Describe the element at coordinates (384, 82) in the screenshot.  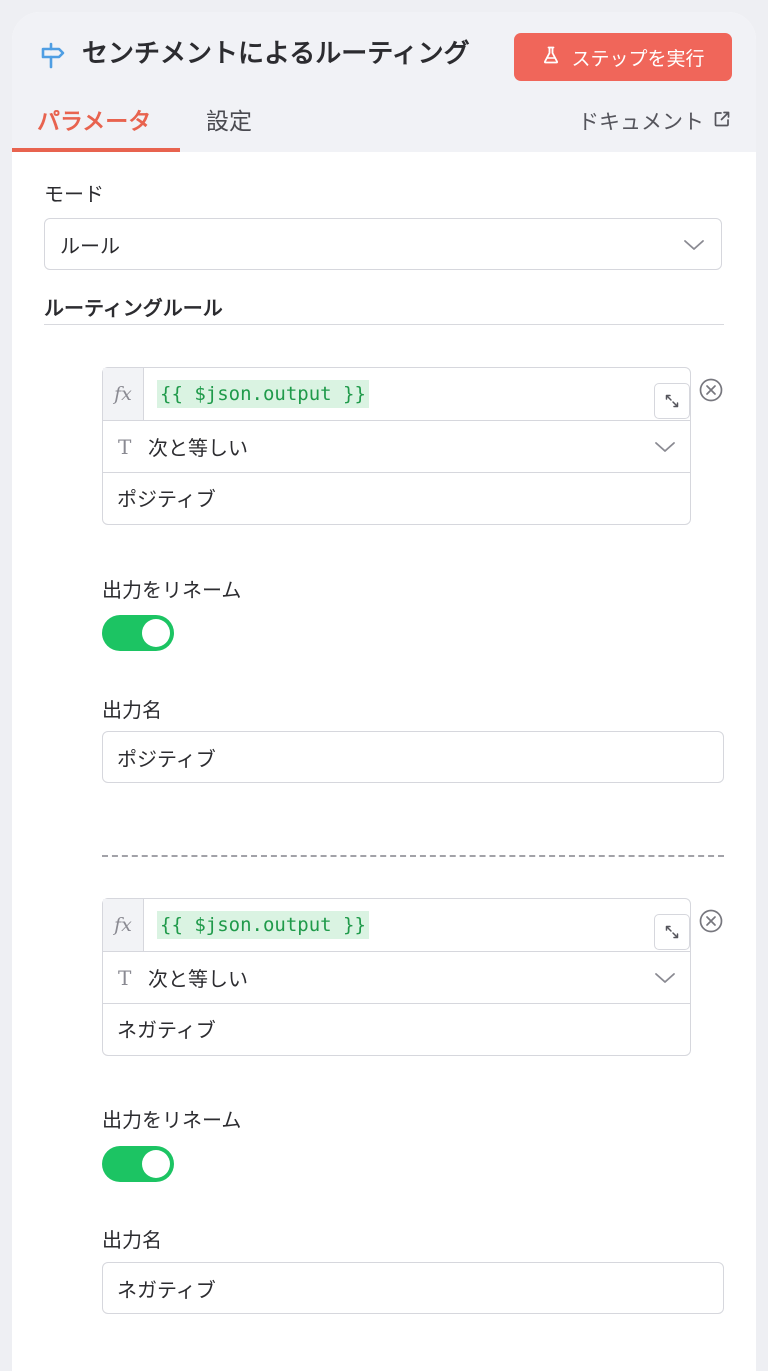
I see `panel-header: センチメントによるルーティング ステップを実行 パラメータ 設定 ドキュメント` at that location.